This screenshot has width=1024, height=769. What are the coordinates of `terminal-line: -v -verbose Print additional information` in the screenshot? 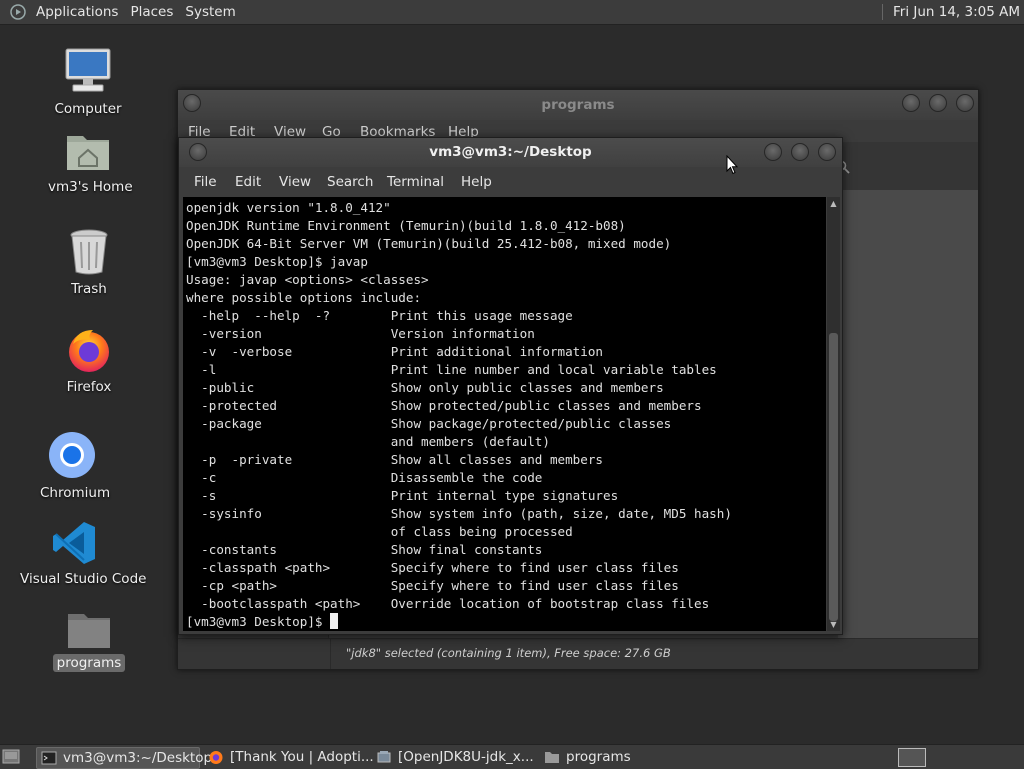 It's located at (402, 351).